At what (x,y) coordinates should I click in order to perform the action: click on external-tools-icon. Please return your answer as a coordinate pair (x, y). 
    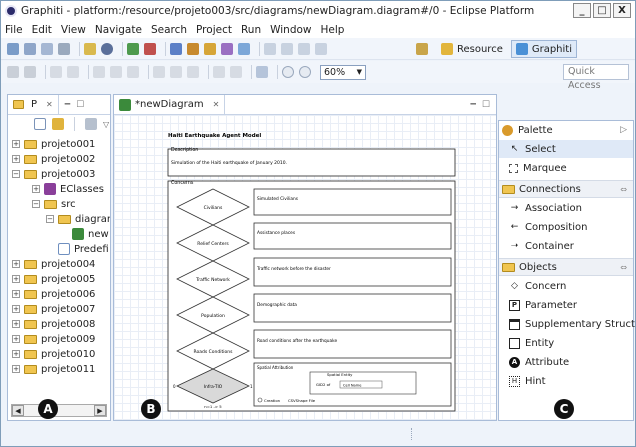
    Looking at the image, I should click on (150, 48).